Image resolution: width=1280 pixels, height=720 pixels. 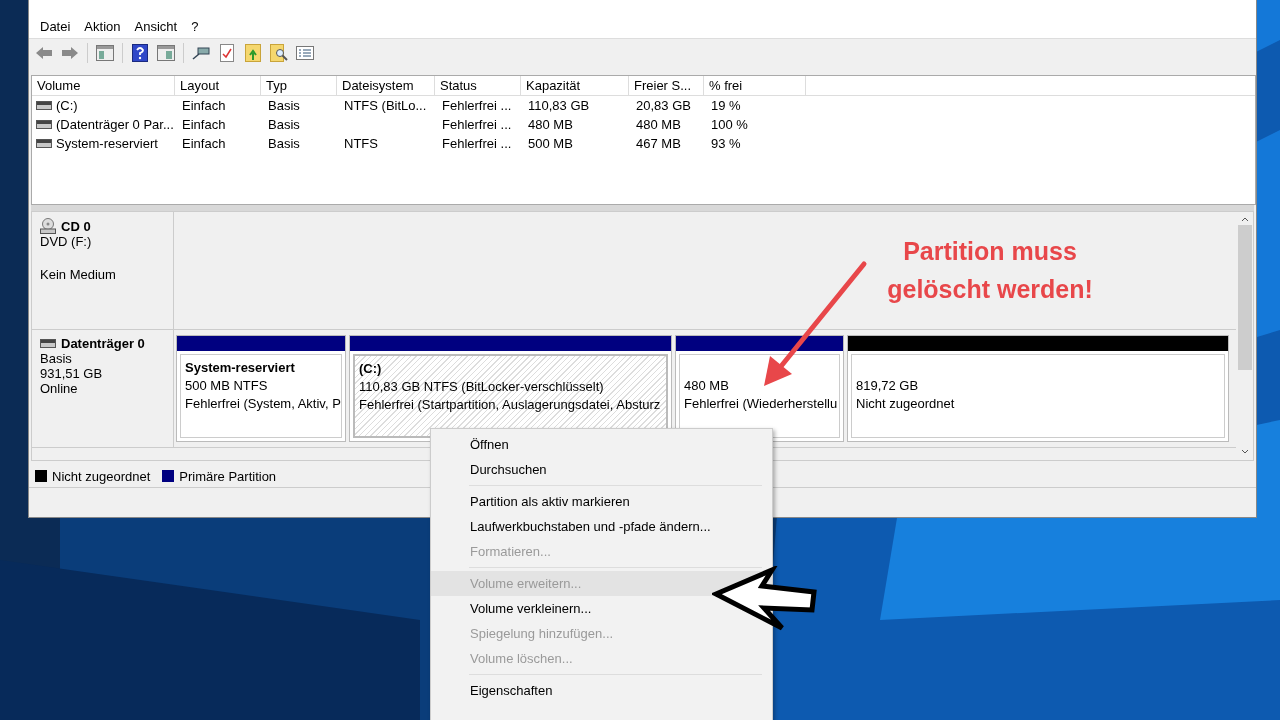 What do you see at coordinates (195, 26) in the screenshot?
I see `menu-item: ?` at bounding box center [195, 26].